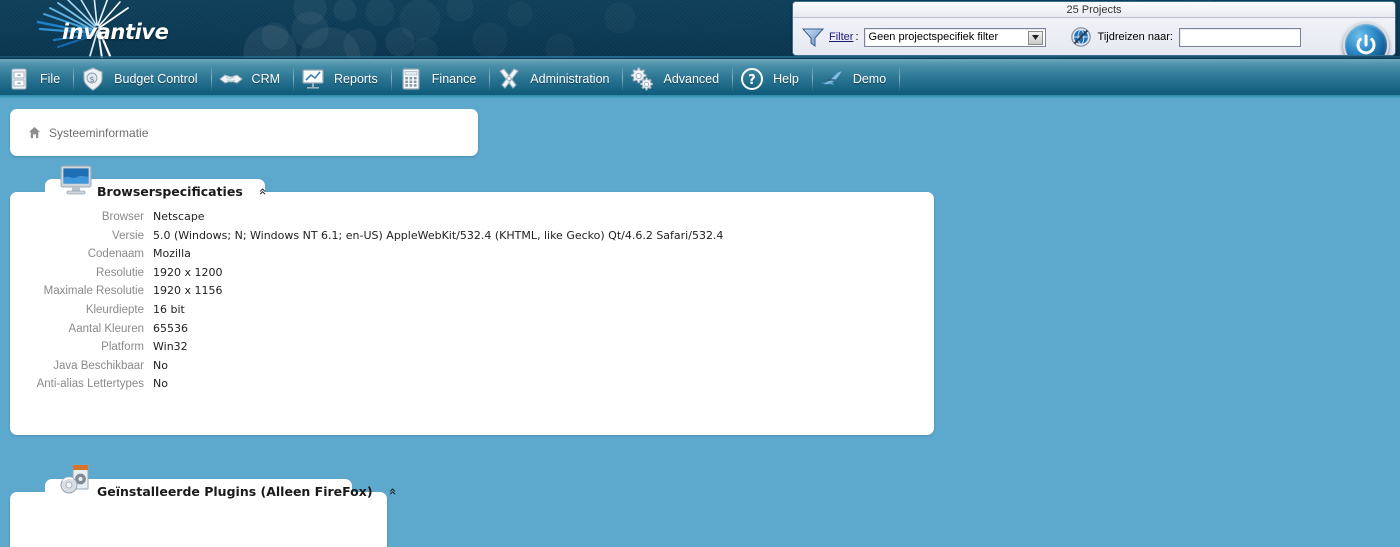  I want to click on timetravel-input, so click(1239, 37).